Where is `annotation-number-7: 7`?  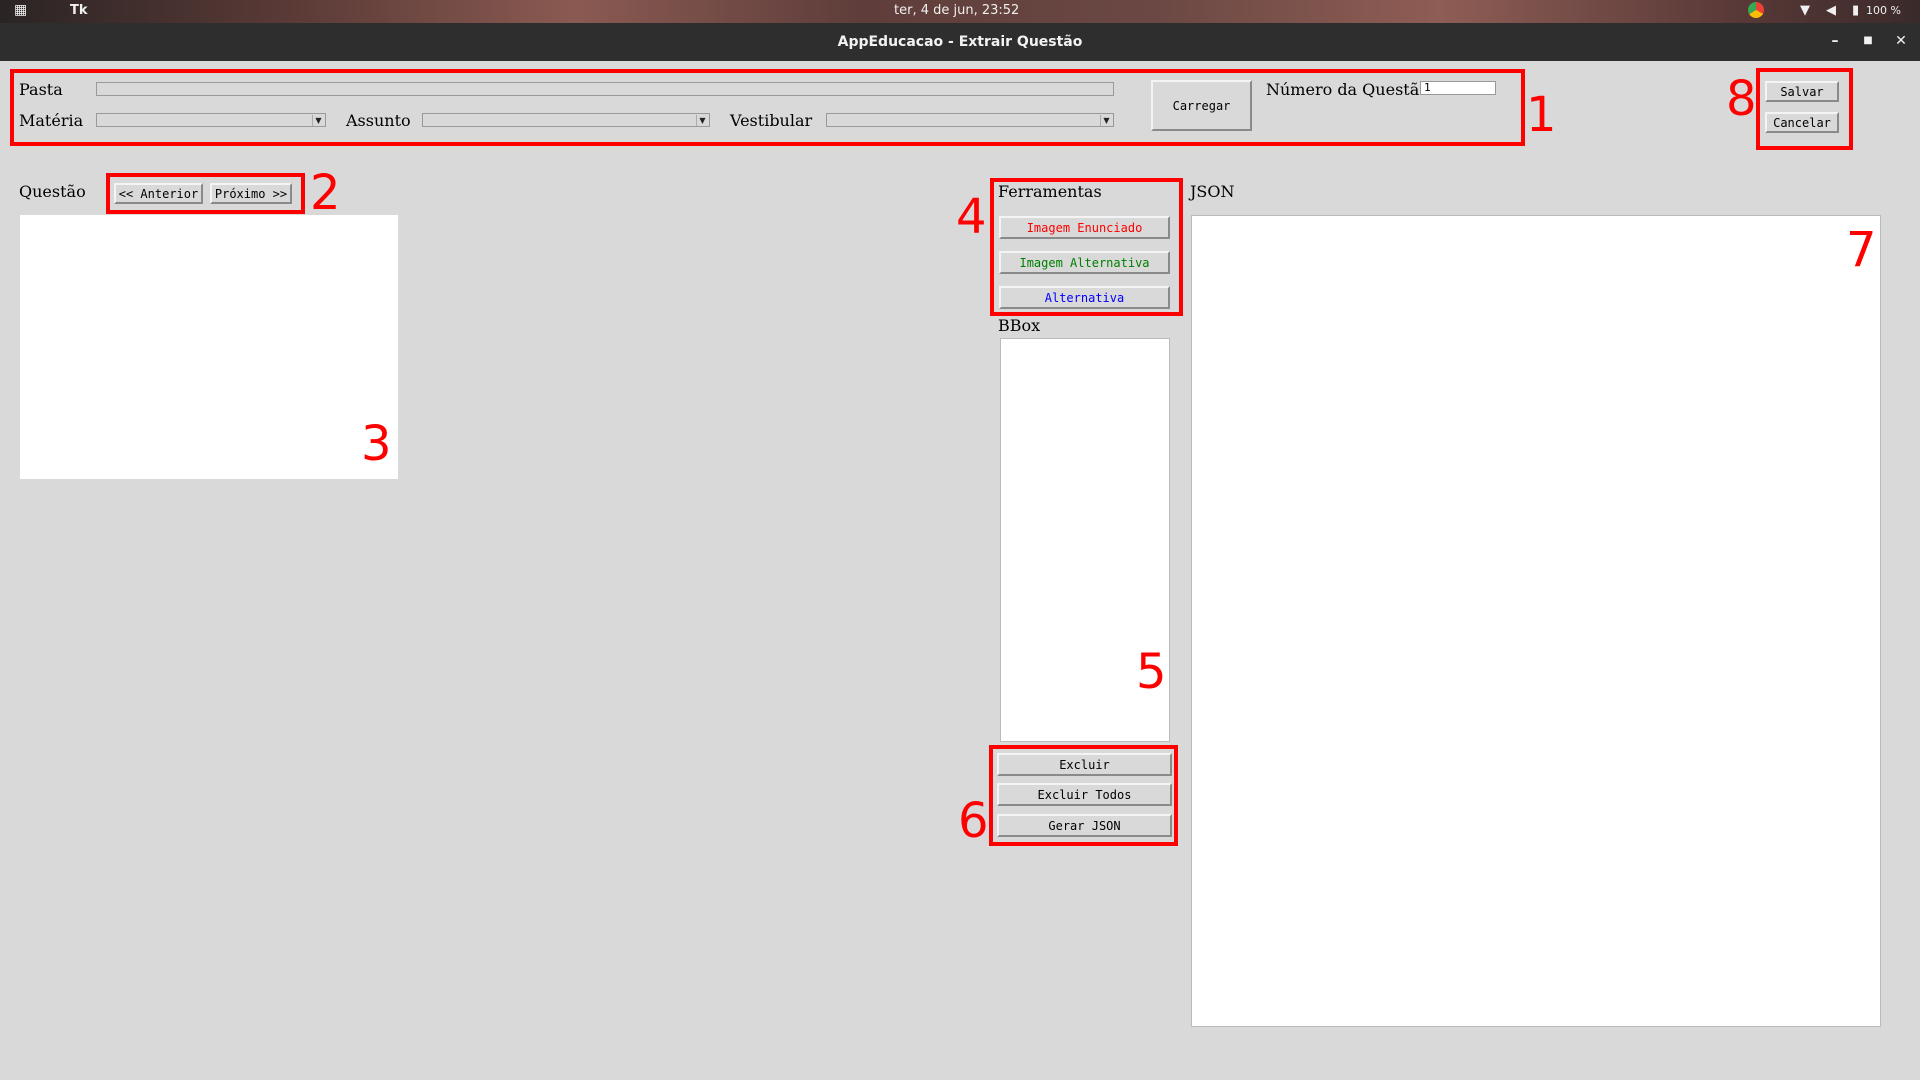 annotation-number-7: 7 is located at coordinates (1861, 250).